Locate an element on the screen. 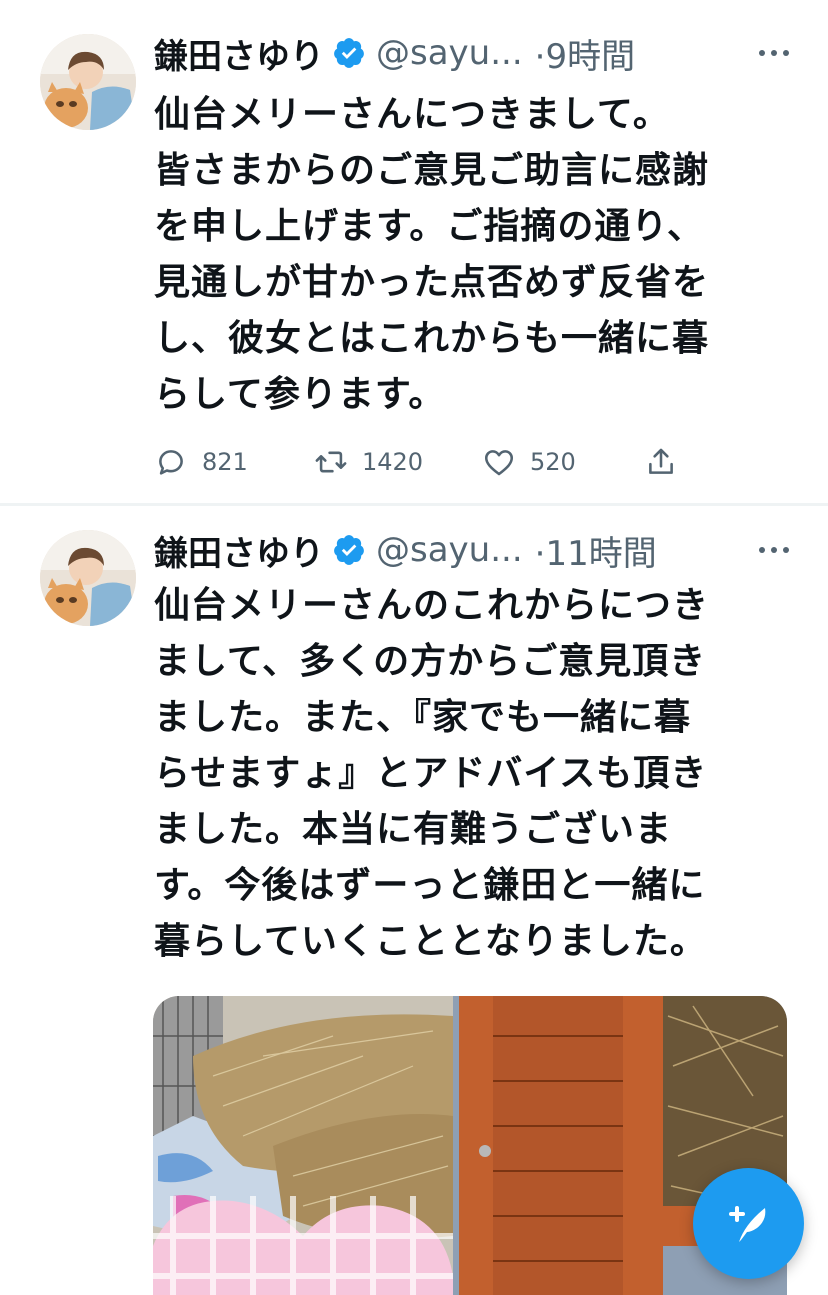 The height and width of the screenshot is (1295, 828). compose-tweet-button is located at coordinates (748, 1223).